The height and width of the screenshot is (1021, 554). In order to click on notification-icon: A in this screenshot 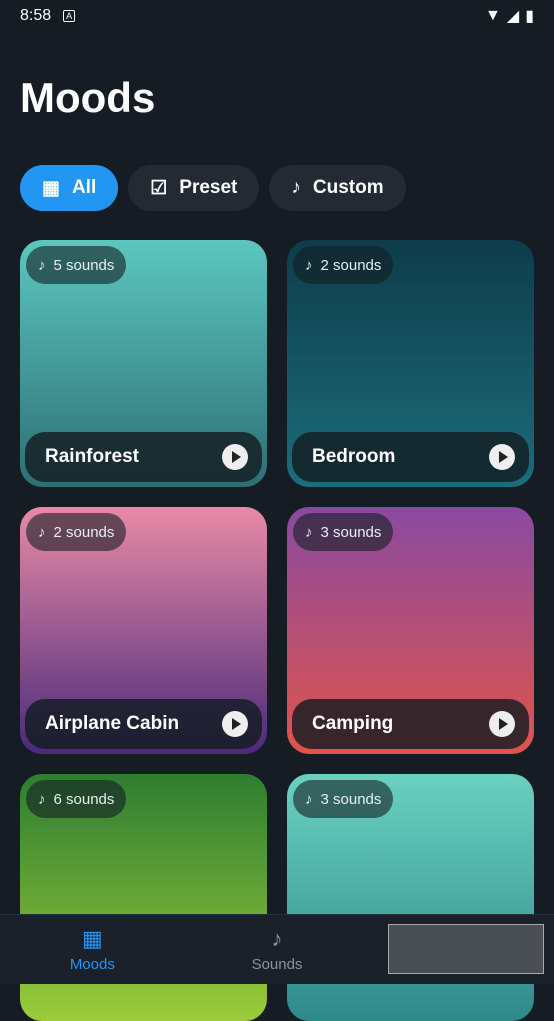, I will do `click(69, 16)`.